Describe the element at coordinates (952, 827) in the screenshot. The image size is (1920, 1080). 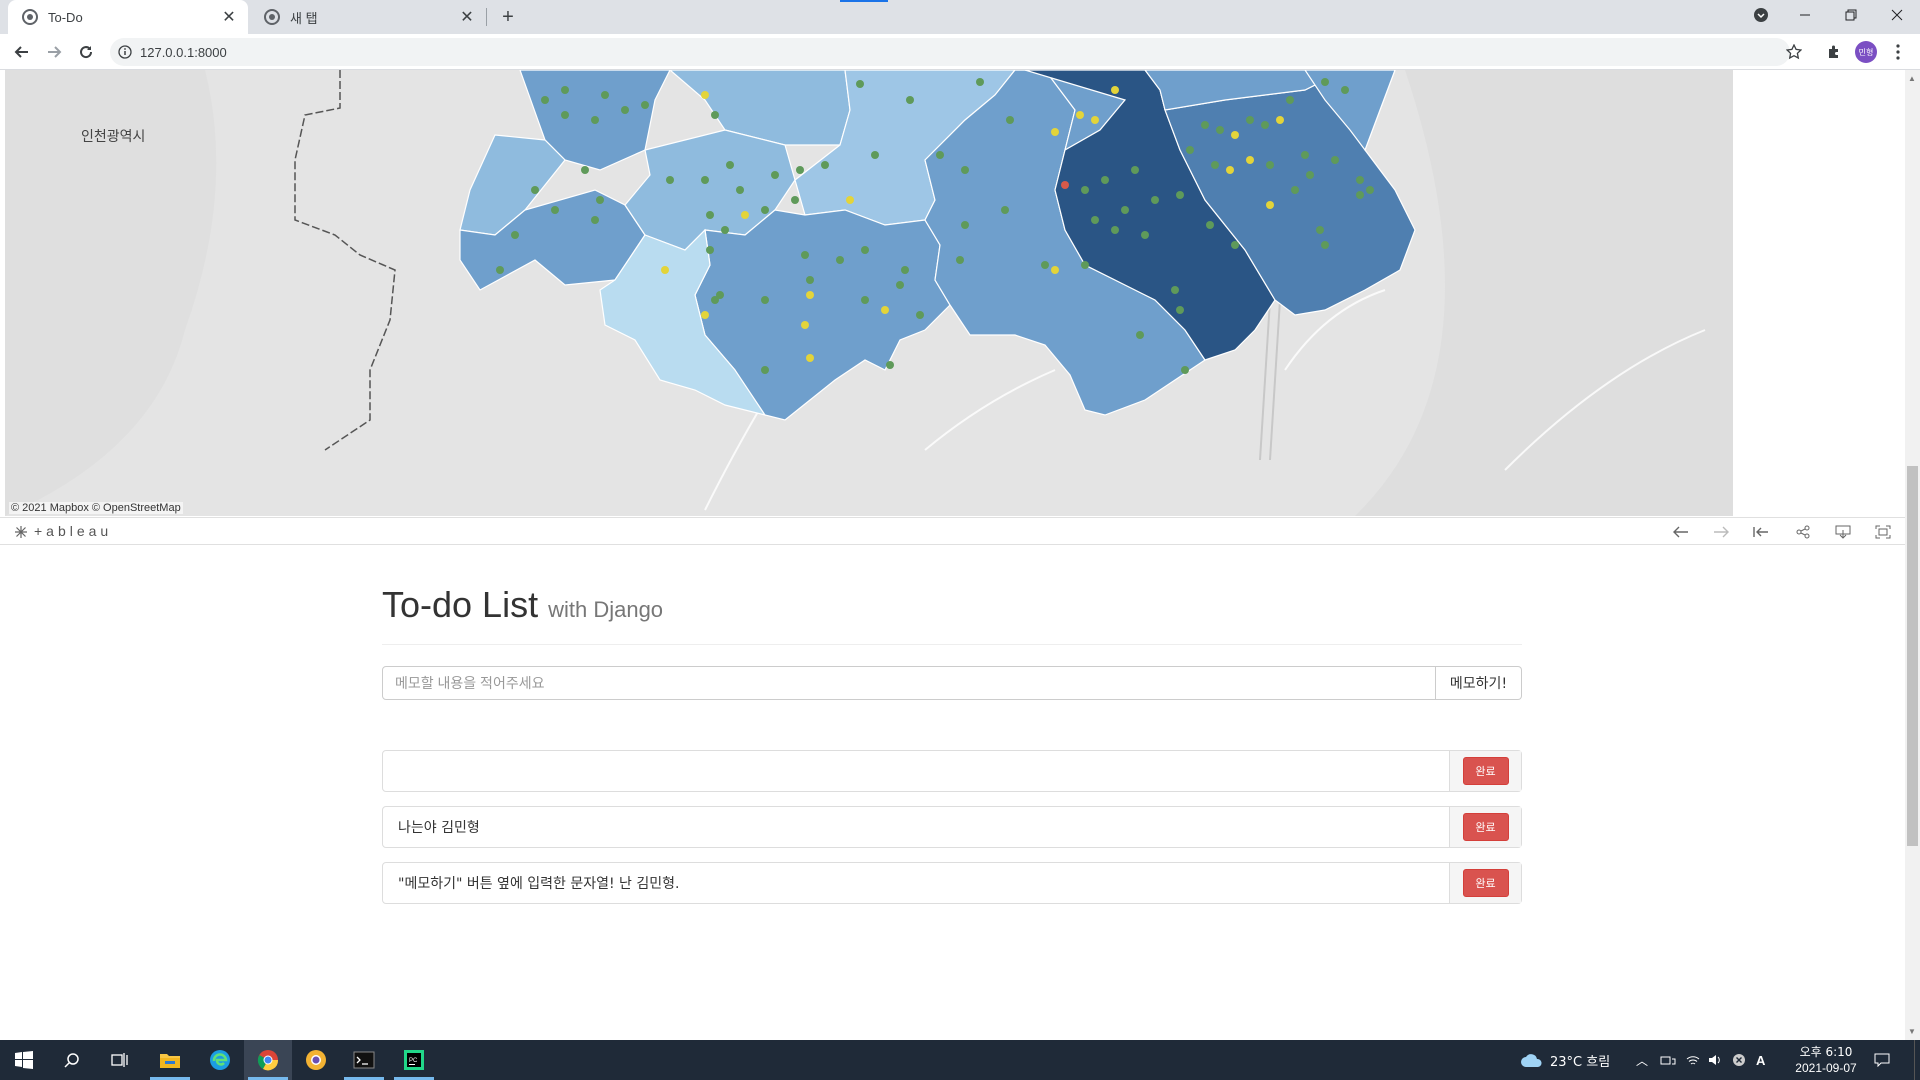
I see `list-item: 나는야 김민형 완료` at that location.